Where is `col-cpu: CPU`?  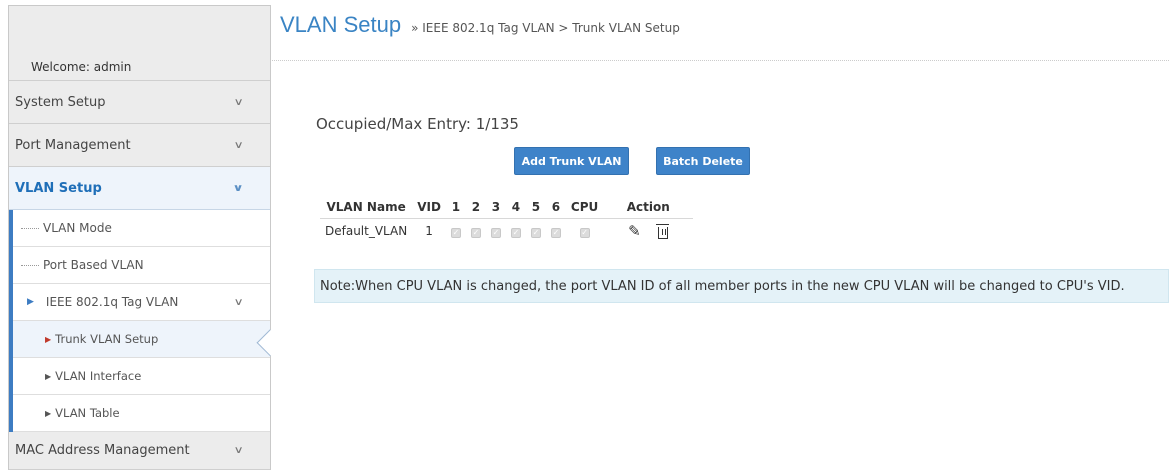 col-cpu: CPU is located at coordinates (584, 207).